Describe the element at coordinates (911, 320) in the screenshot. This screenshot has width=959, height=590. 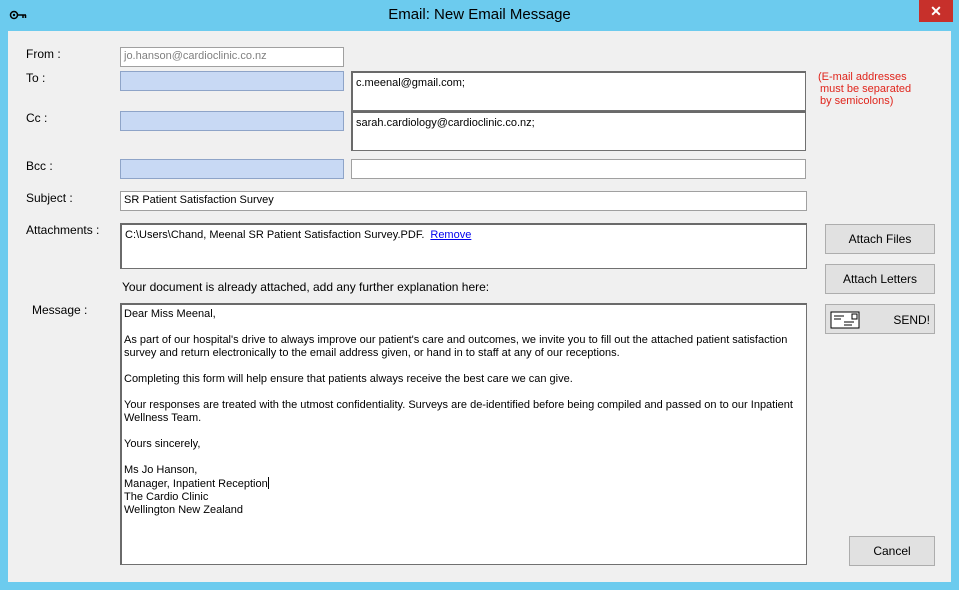
I see `send-label: SEND!` at that location.